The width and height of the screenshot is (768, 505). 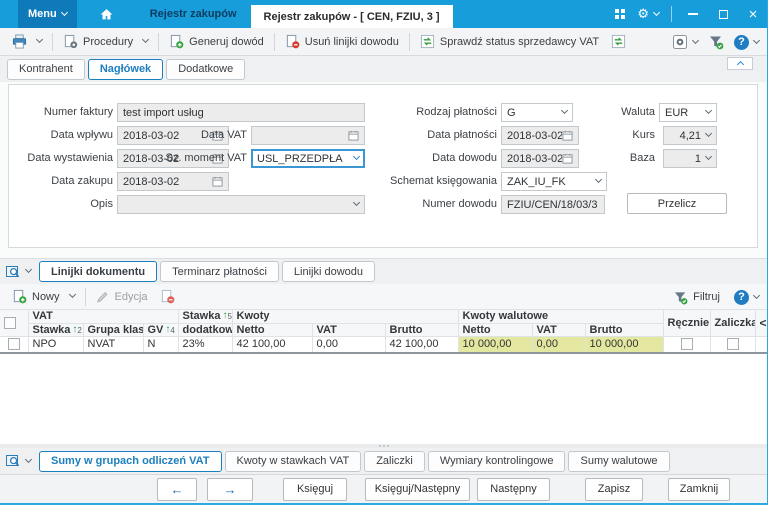 What do you see at coordinates (206, 69) in the screenshot?
I see `tab-dodatkowe: Dodatkowe` at bounding box center [206, 69].